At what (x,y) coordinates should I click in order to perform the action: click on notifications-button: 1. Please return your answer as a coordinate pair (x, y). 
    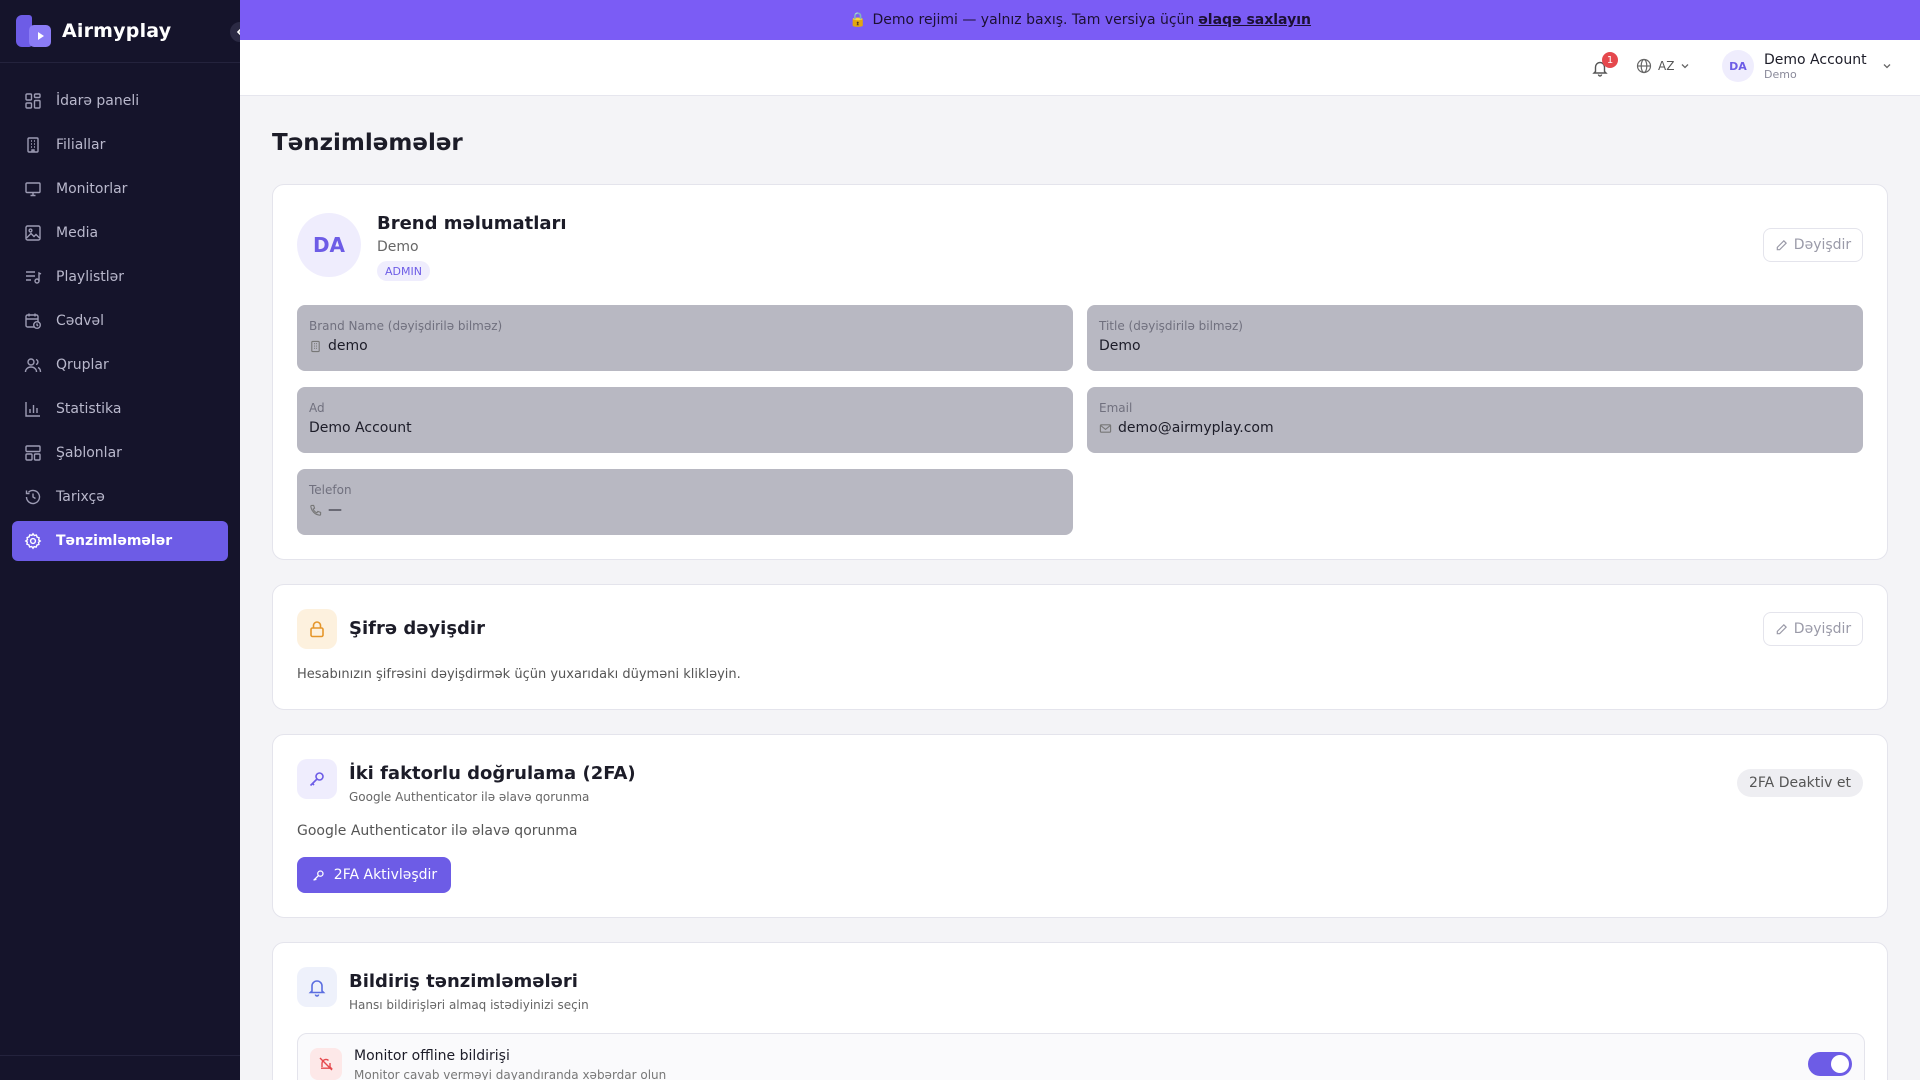
    Looking at the image, I should click on (1602, 67).